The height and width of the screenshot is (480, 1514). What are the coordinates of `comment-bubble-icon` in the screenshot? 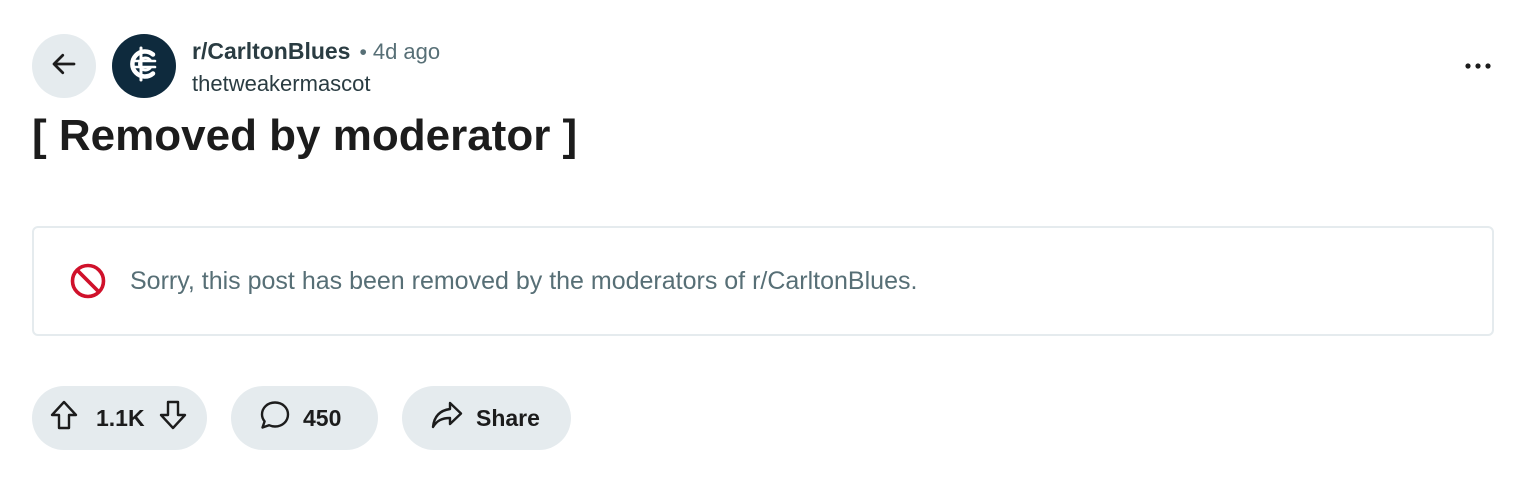 It's located at (275, 418).